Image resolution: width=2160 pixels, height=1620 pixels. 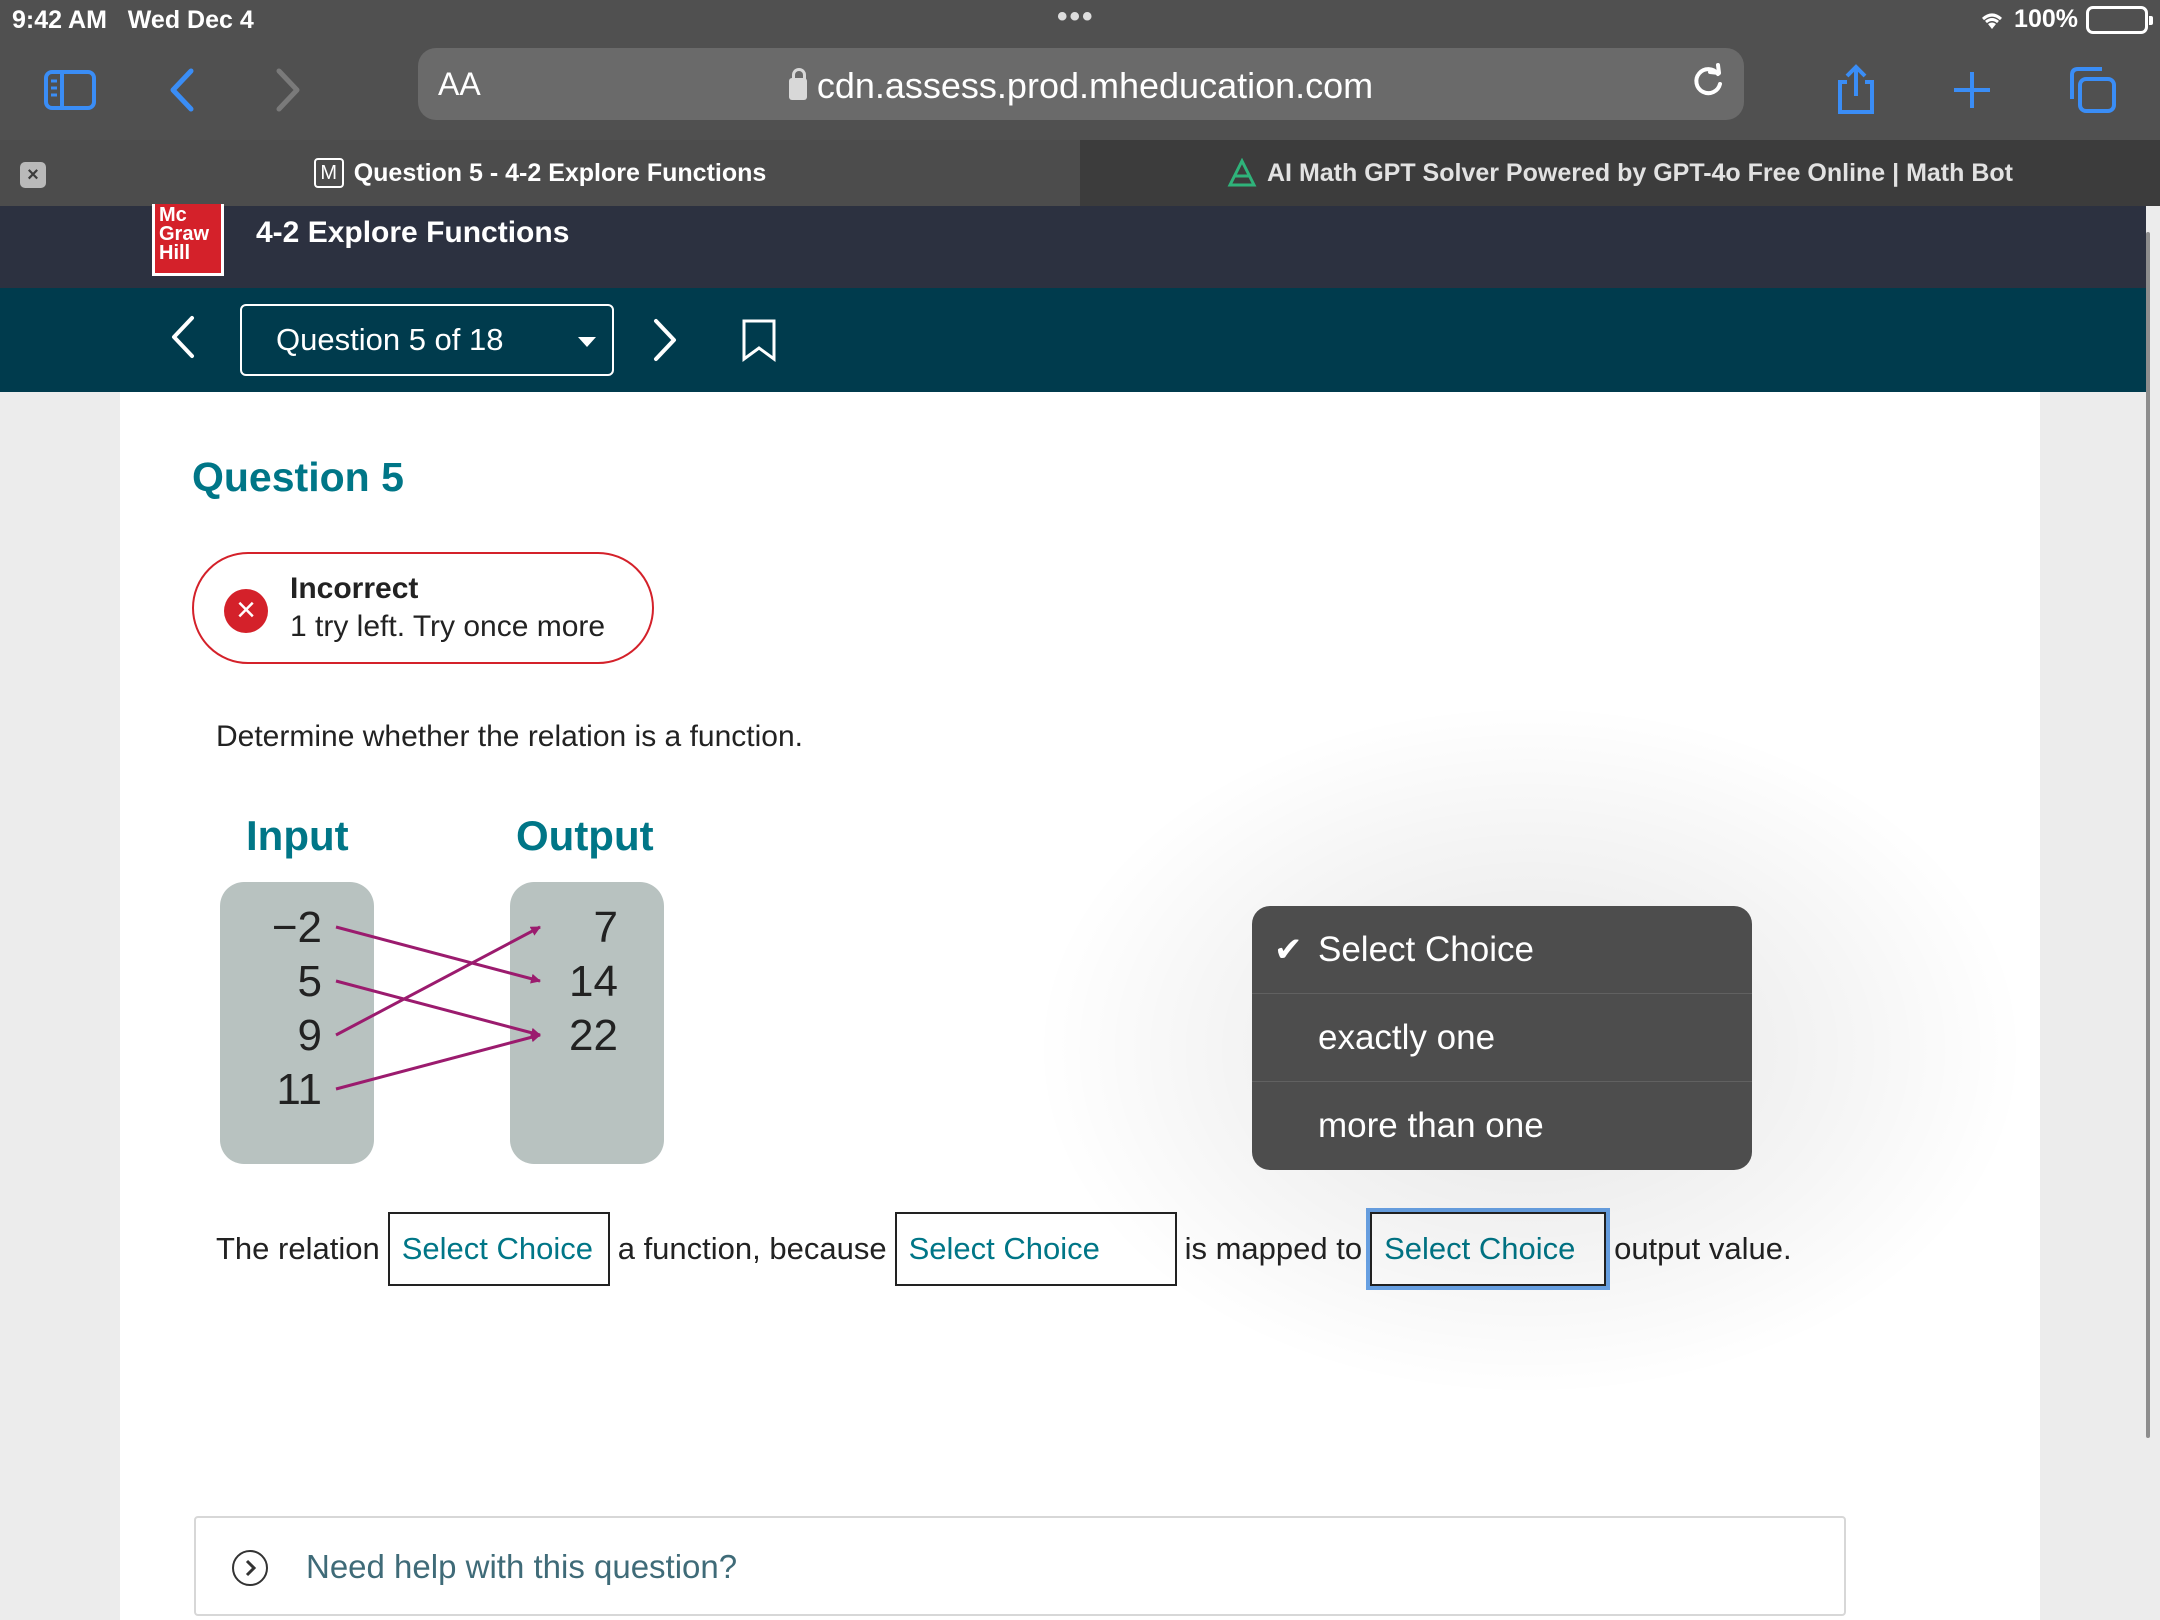 What do you see at coordinates (1035, 1249) in the screenshot?
I see `count-select: Select Choice` at bounding box center [1035, 1249].